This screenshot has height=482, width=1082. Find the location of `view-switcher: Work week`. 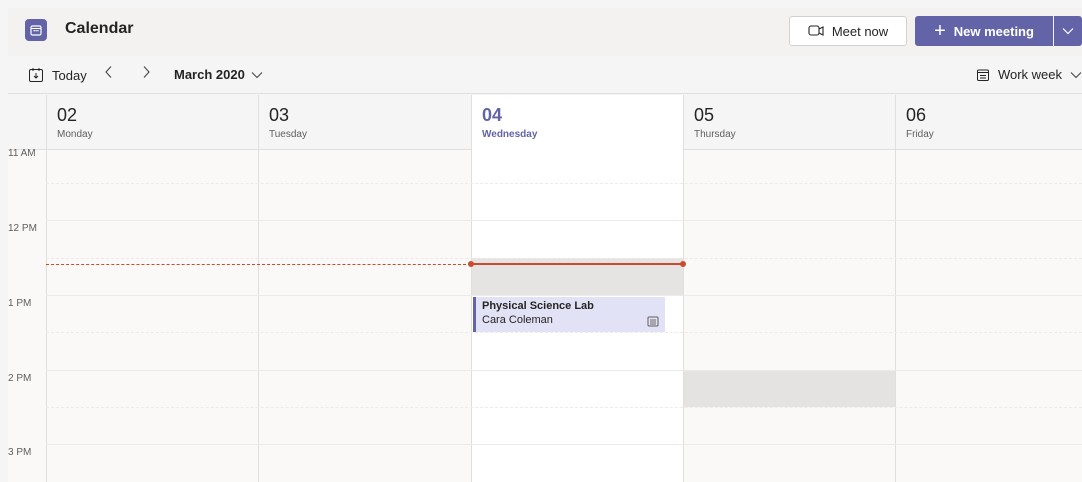

view-switcher: Work week is located at coordinates (1029, 74).